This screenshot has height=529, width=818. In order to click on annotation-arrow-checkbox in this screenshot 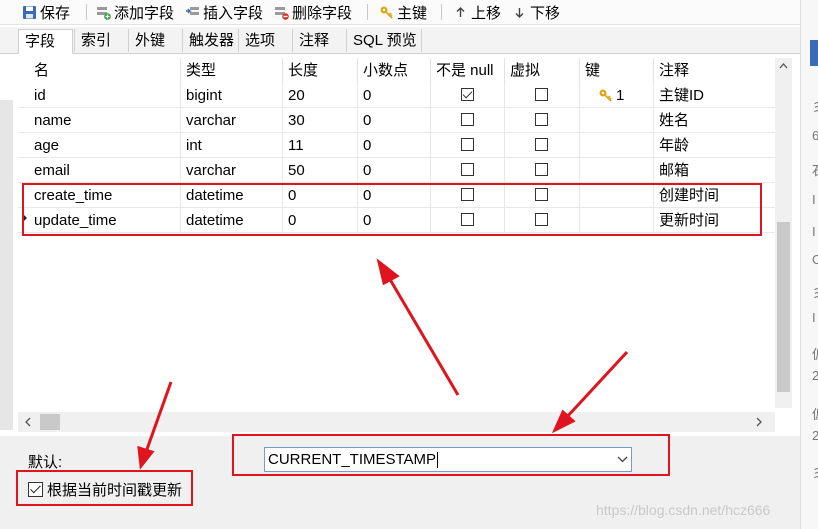, I will do `click(158, 417)`.